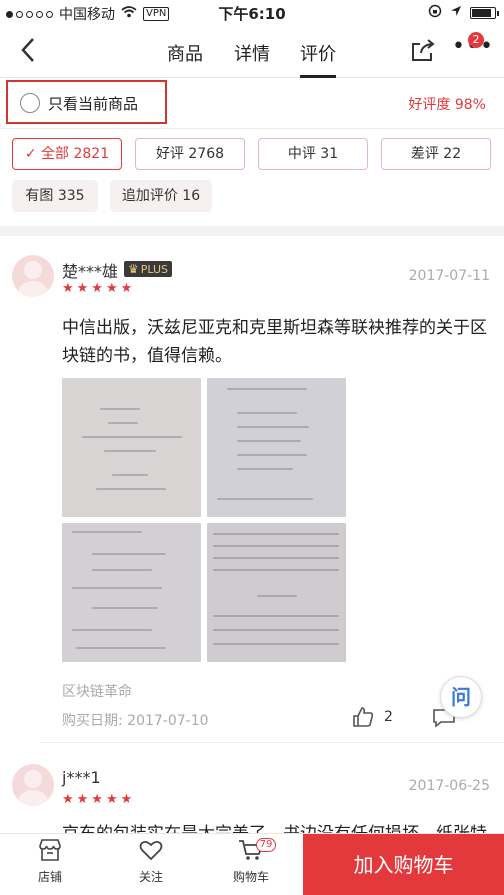 The width and height of the screenshot is (504, 895). I want to click on share-button, so click(423, 50).